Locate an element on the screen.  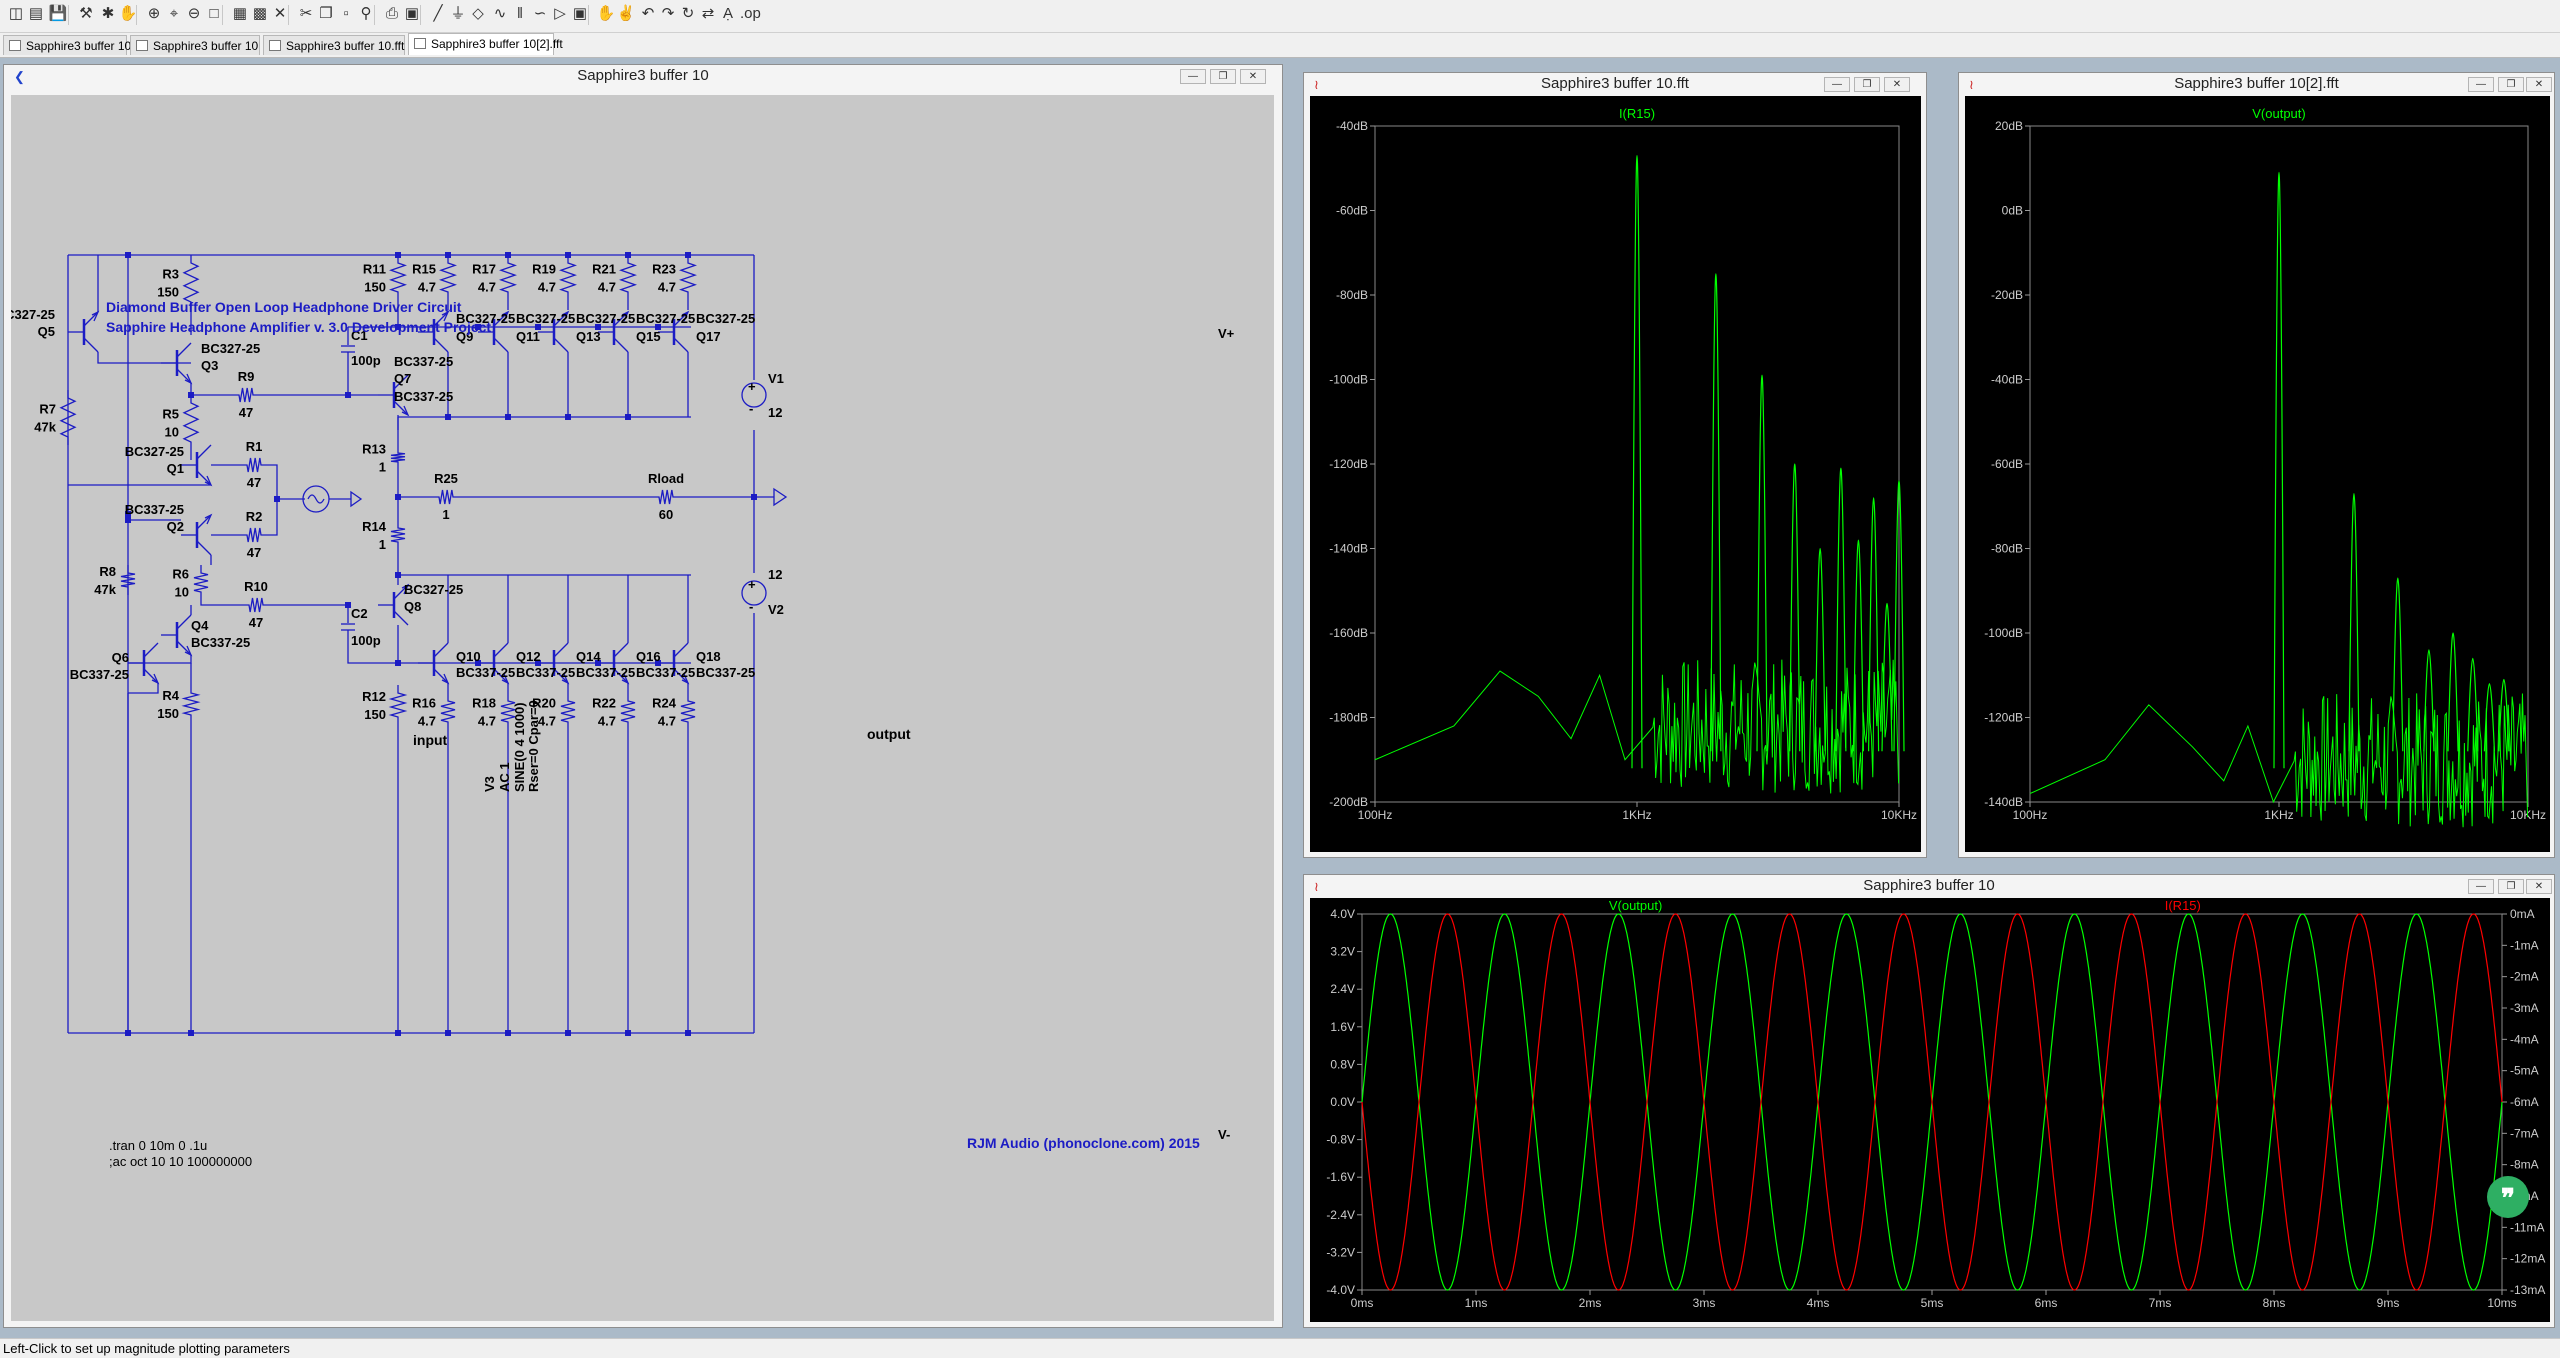
save-icon: 💾 is located at coordinates (58, 14).